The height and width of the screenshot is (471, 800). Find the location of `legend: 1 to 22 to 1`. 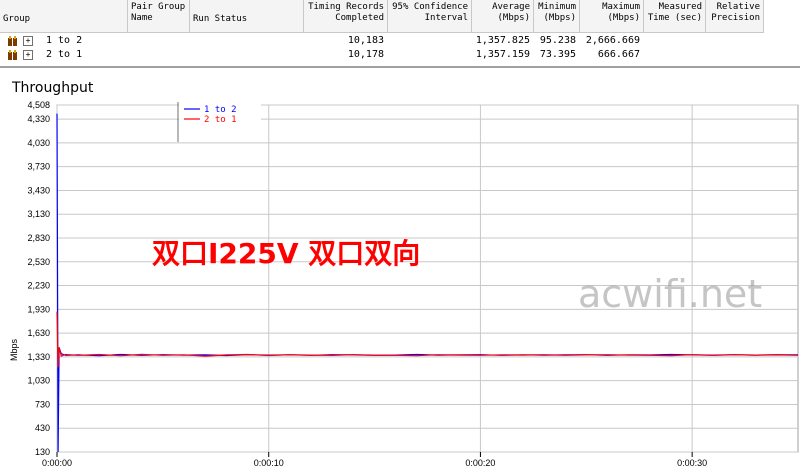

legend: 1 to 22 to 1 is located at coordinates (219, 122).